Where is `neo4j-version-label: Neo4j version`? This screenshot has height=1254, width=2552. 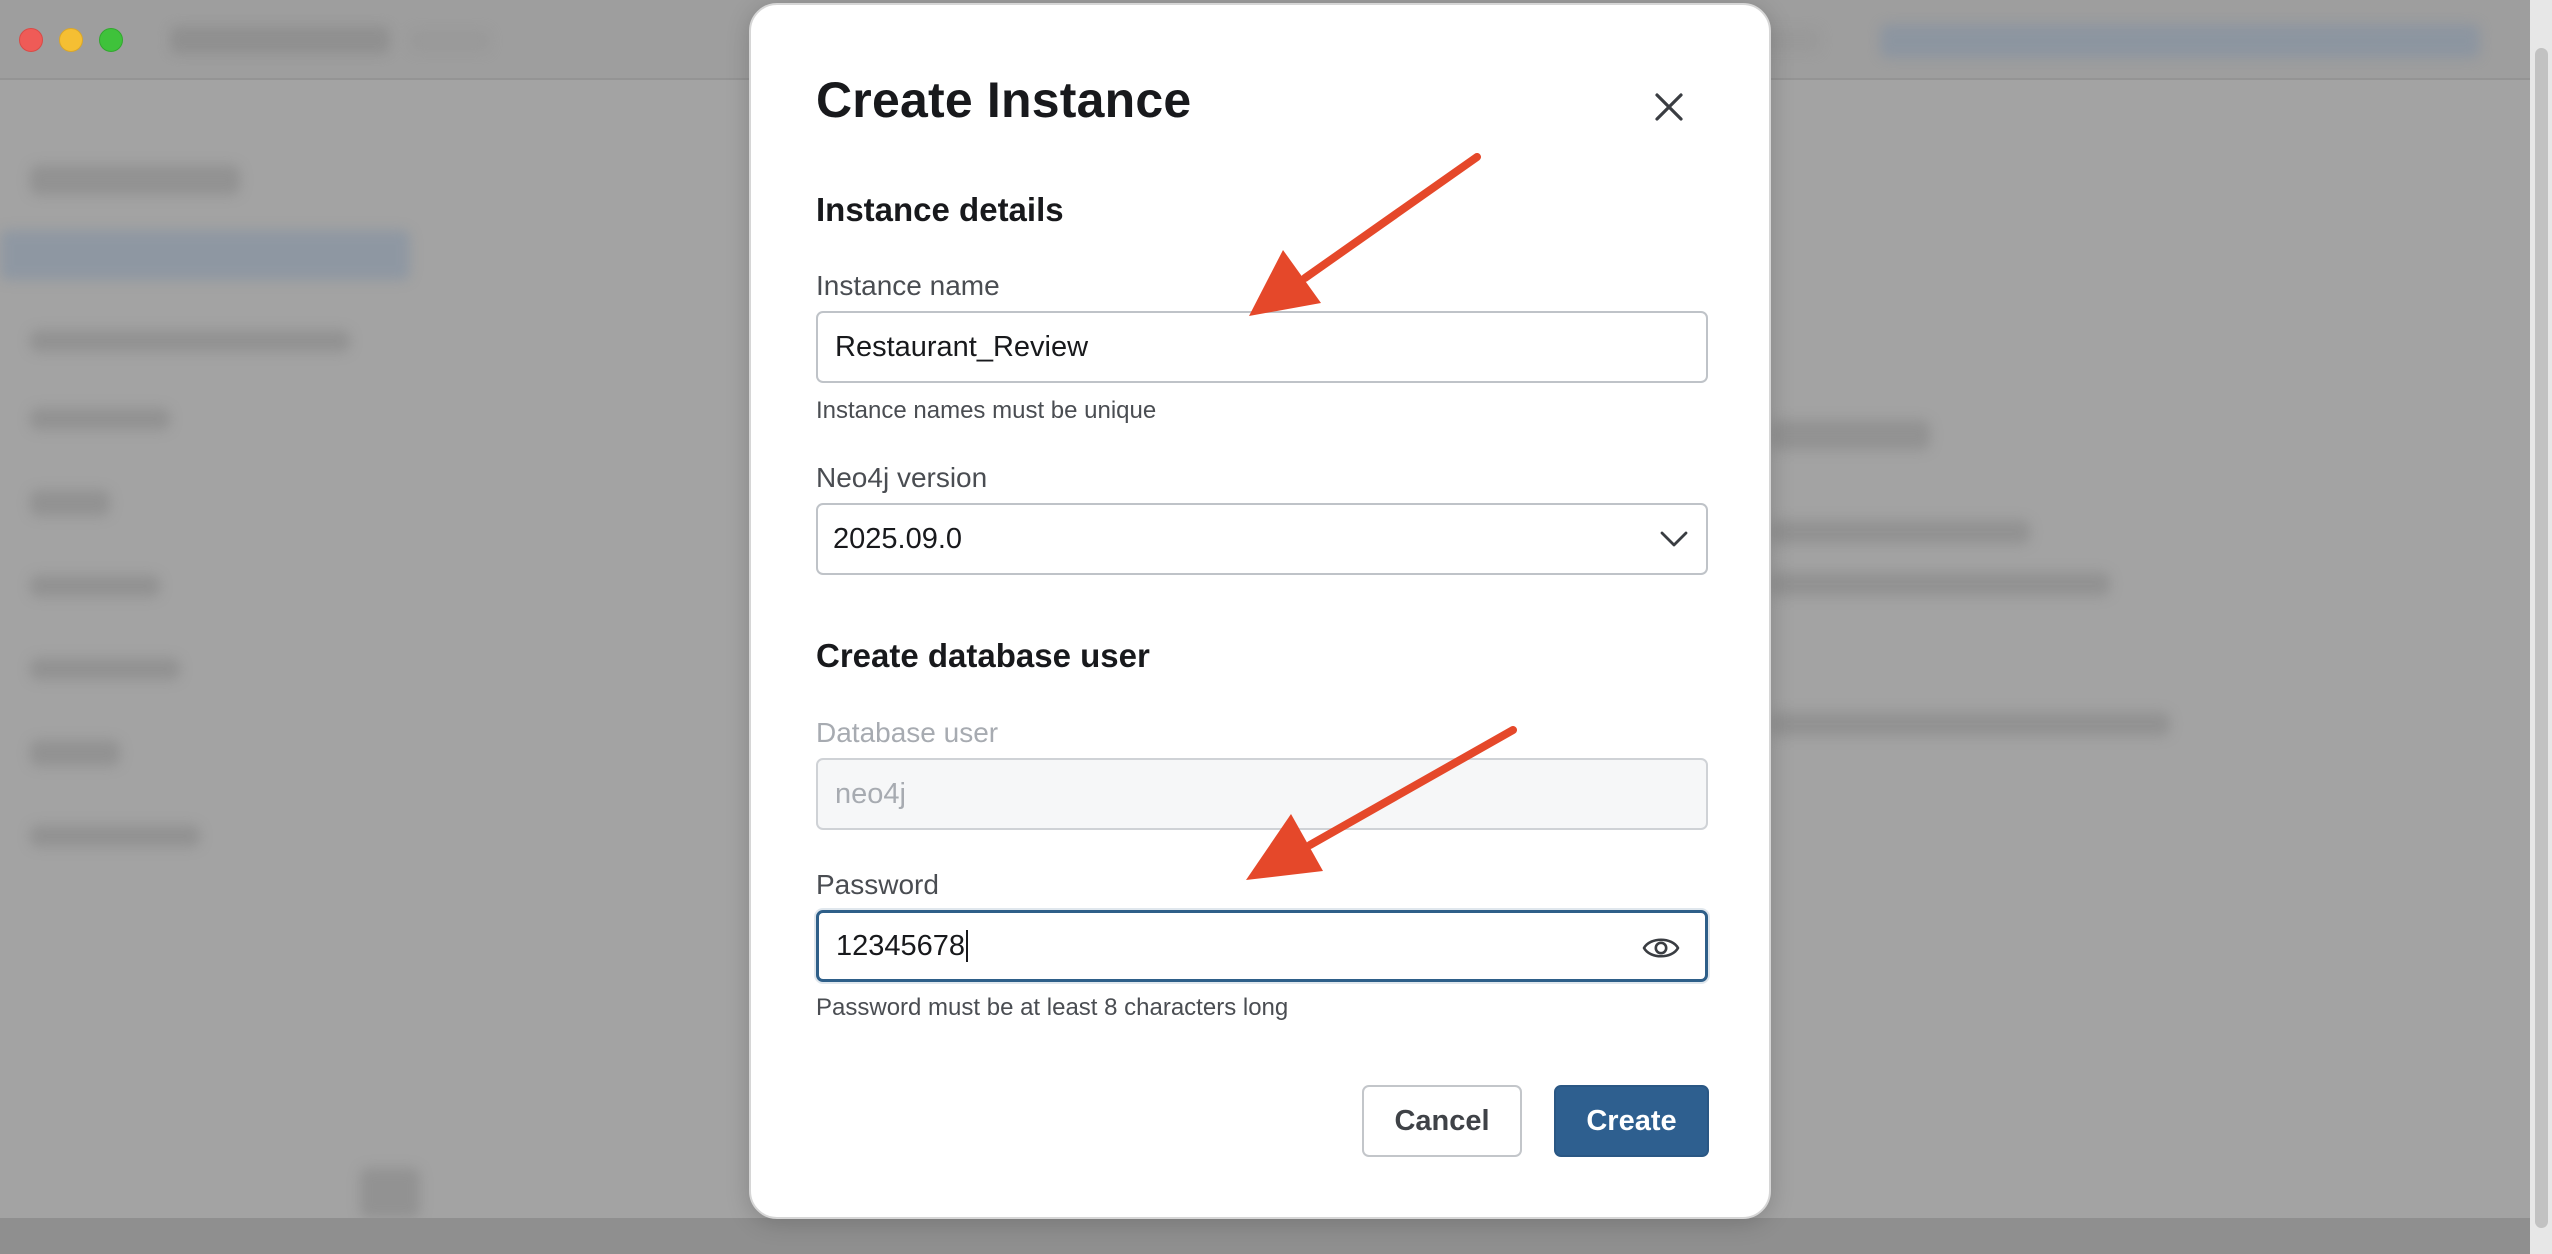 neo4j-version-label: Neo4j version is located at coordinates (902, 477).